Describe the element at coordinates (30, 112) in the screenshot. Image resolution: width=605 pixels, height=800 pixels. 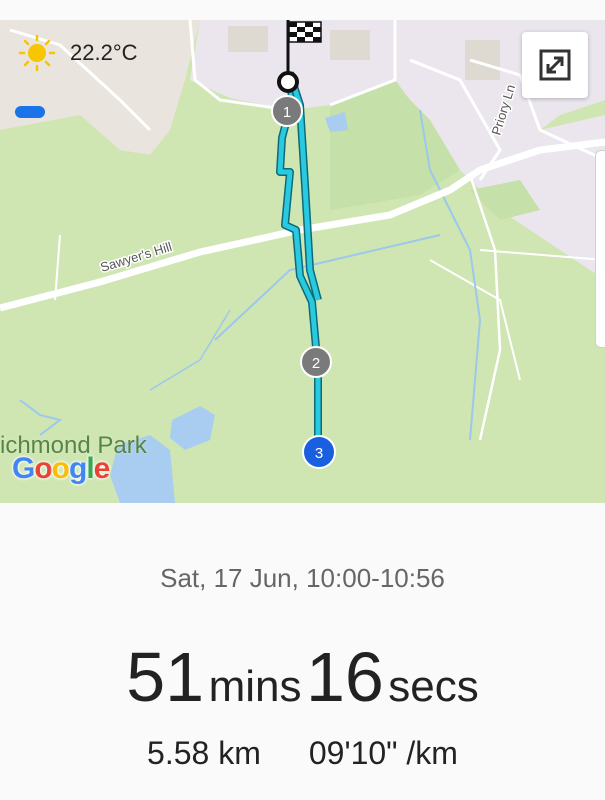
I see `status-pill` at that location.